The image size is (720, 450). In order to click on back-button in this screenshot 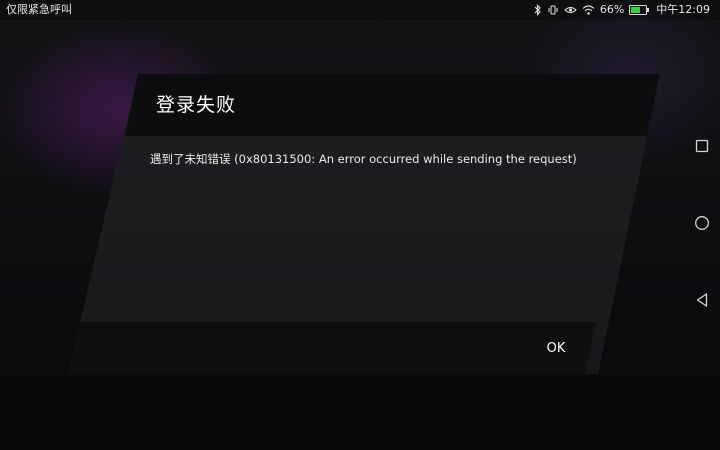, I will do `click(702, 302)`.